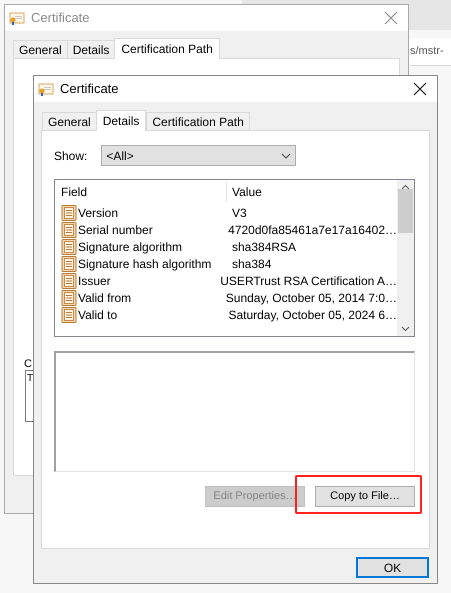  Describe the element at coordinates (244, 192) in the screenshot. I see `column-header: Value` at that location.